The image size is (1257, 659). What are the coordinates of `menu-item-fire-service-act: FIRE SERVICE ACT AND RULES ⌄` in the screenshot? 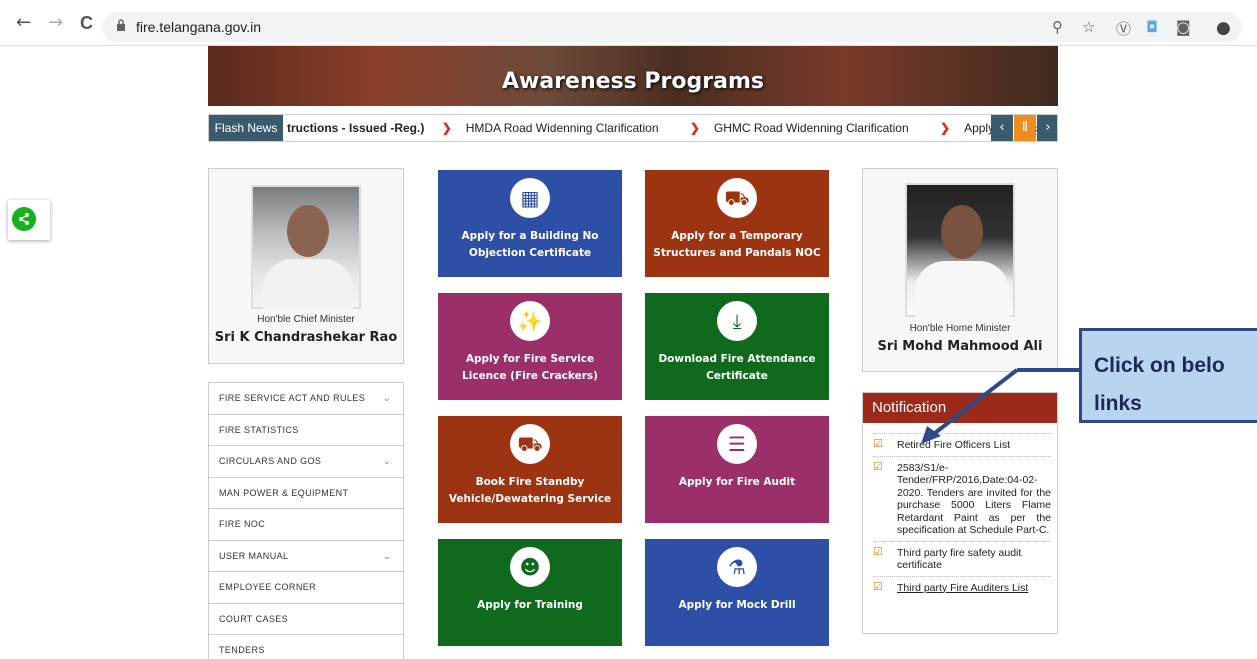 It's located at (306, 399).